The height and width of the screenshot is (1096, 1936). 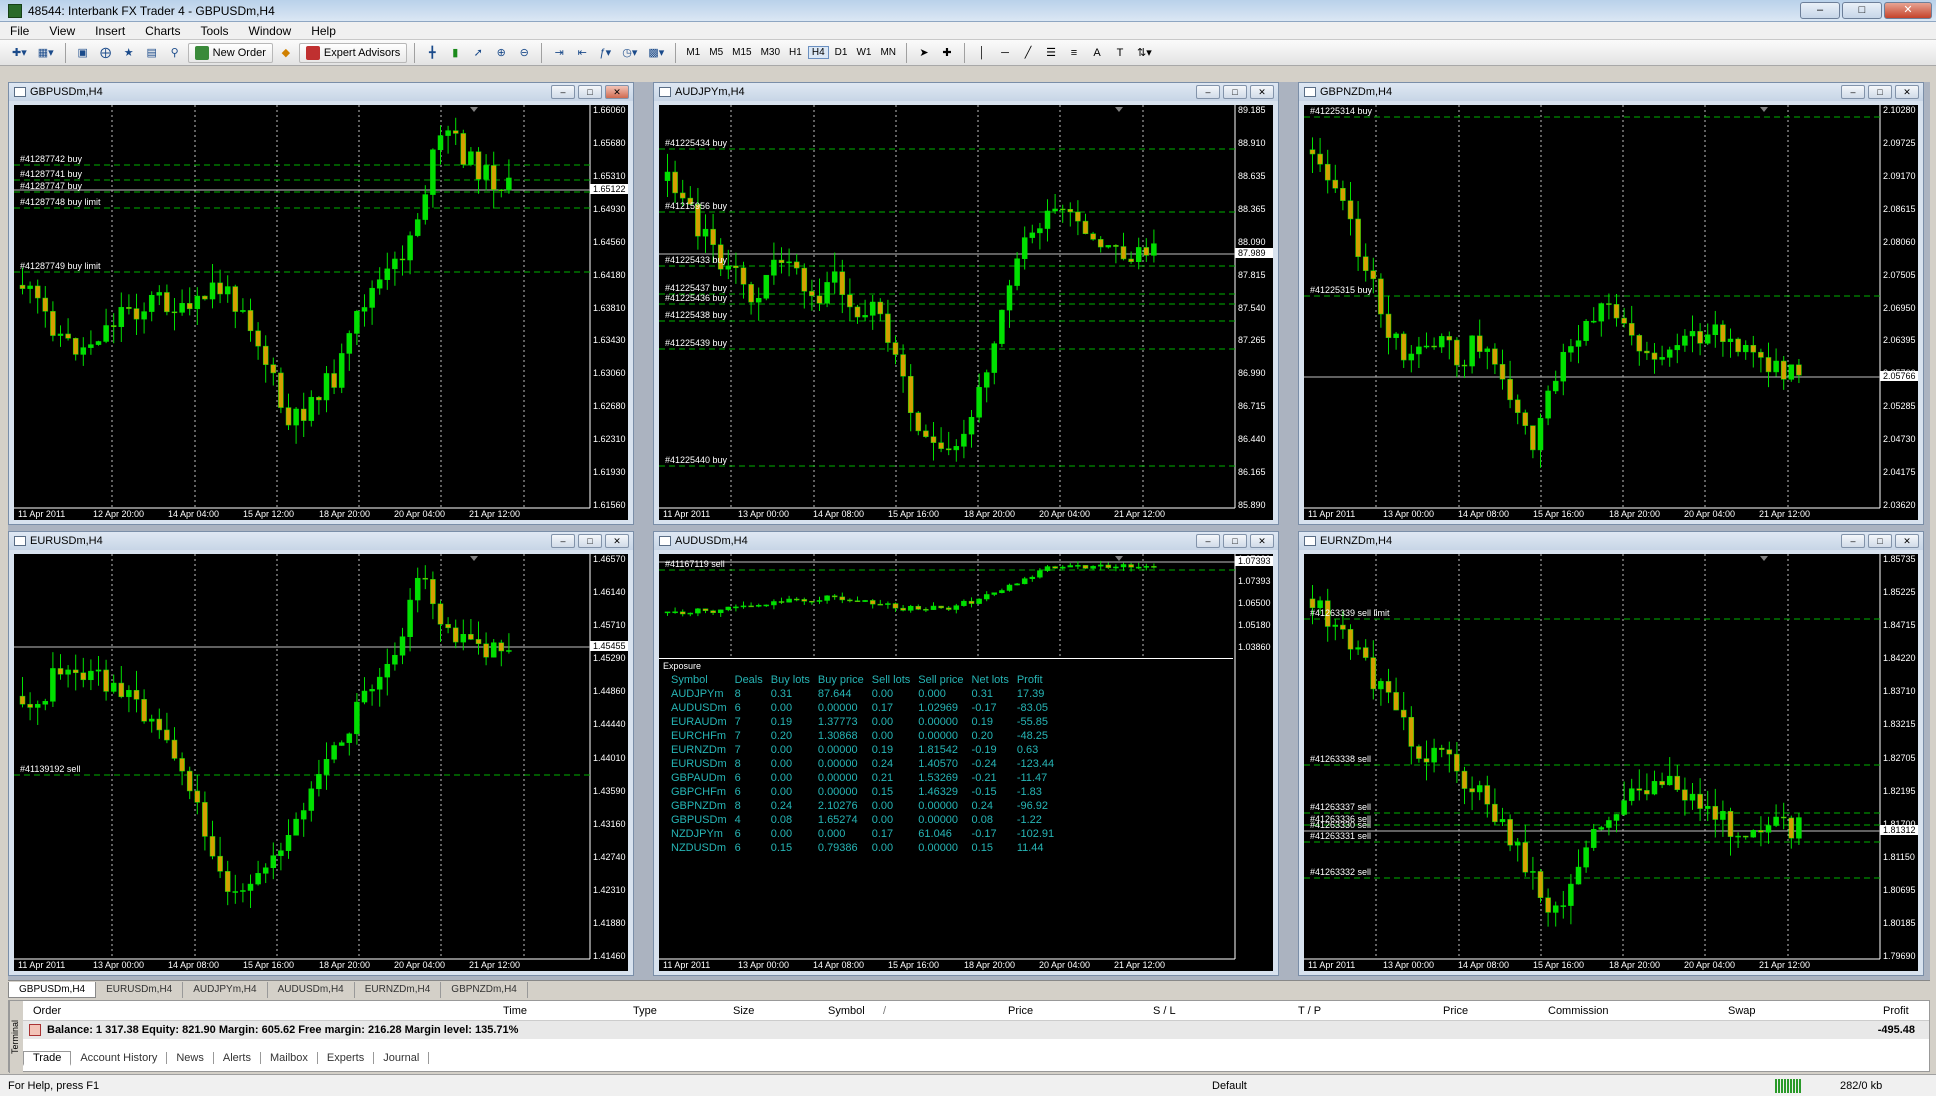 I want to click on col-time: Time, so click(x=515, y=1011).